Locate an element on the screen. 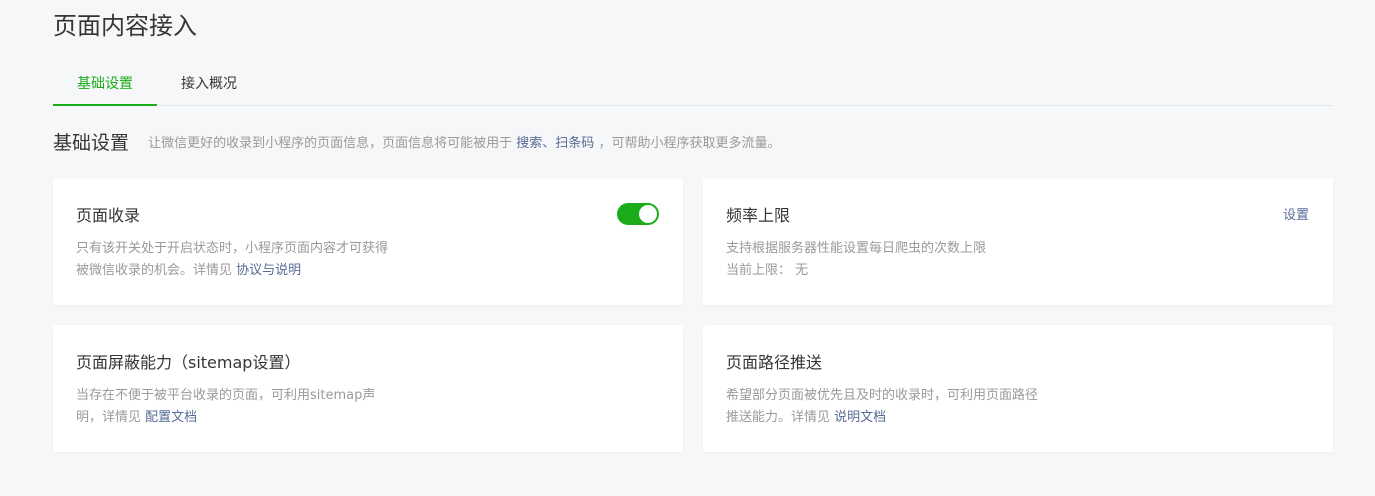  card-title: 频率上限 is located at coordinates (758, 215).